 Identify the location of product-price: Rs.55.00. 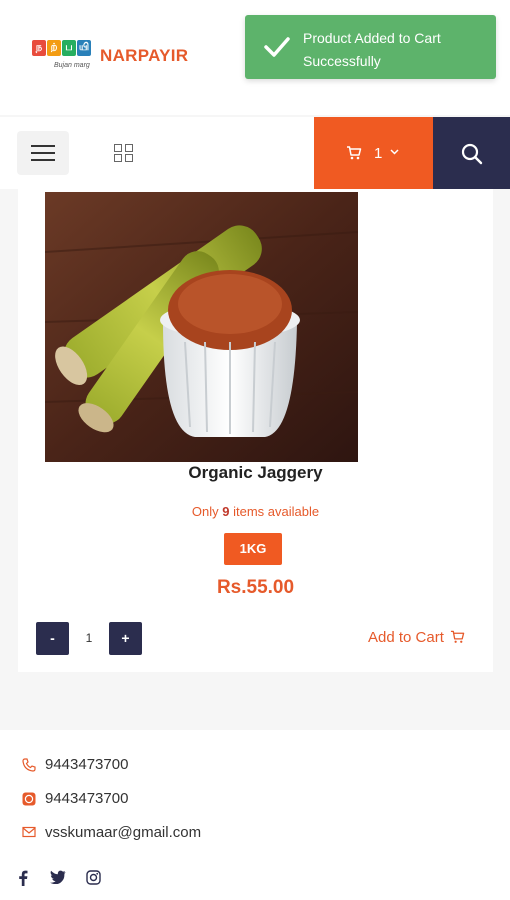
(255, 587).